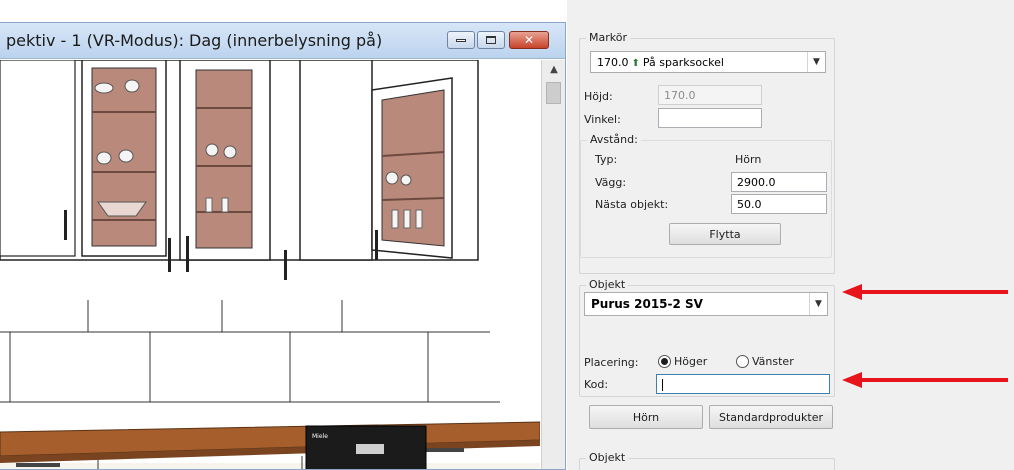 The width and height of the screenshot is (1014, 470). Describe the element at coordinates (366, 447) in the screenshot. I see `dishwasher: Miele` at that location.